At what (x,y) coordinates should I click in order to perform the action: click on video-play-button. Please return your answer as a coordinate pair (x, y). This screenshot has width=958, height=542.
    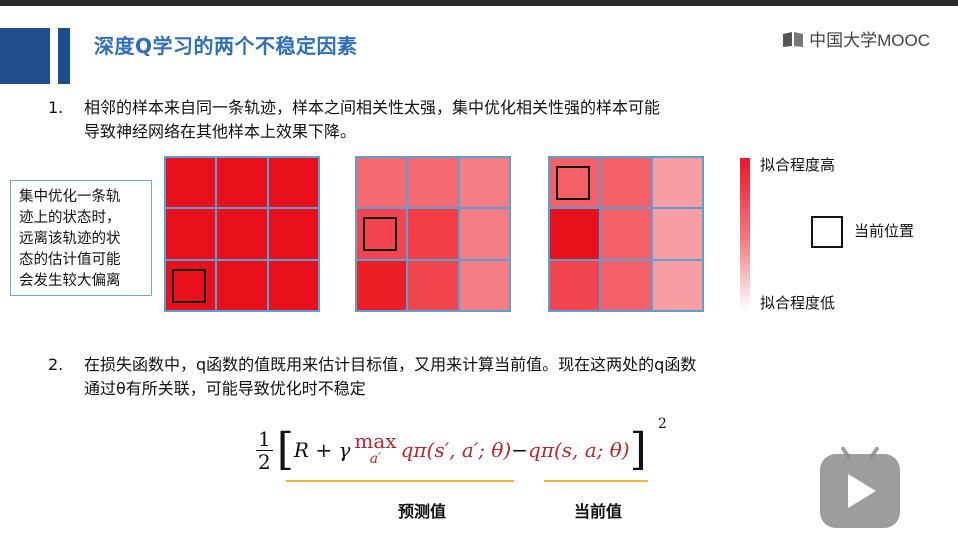
    Looking at the image, I should click on (860, 487).